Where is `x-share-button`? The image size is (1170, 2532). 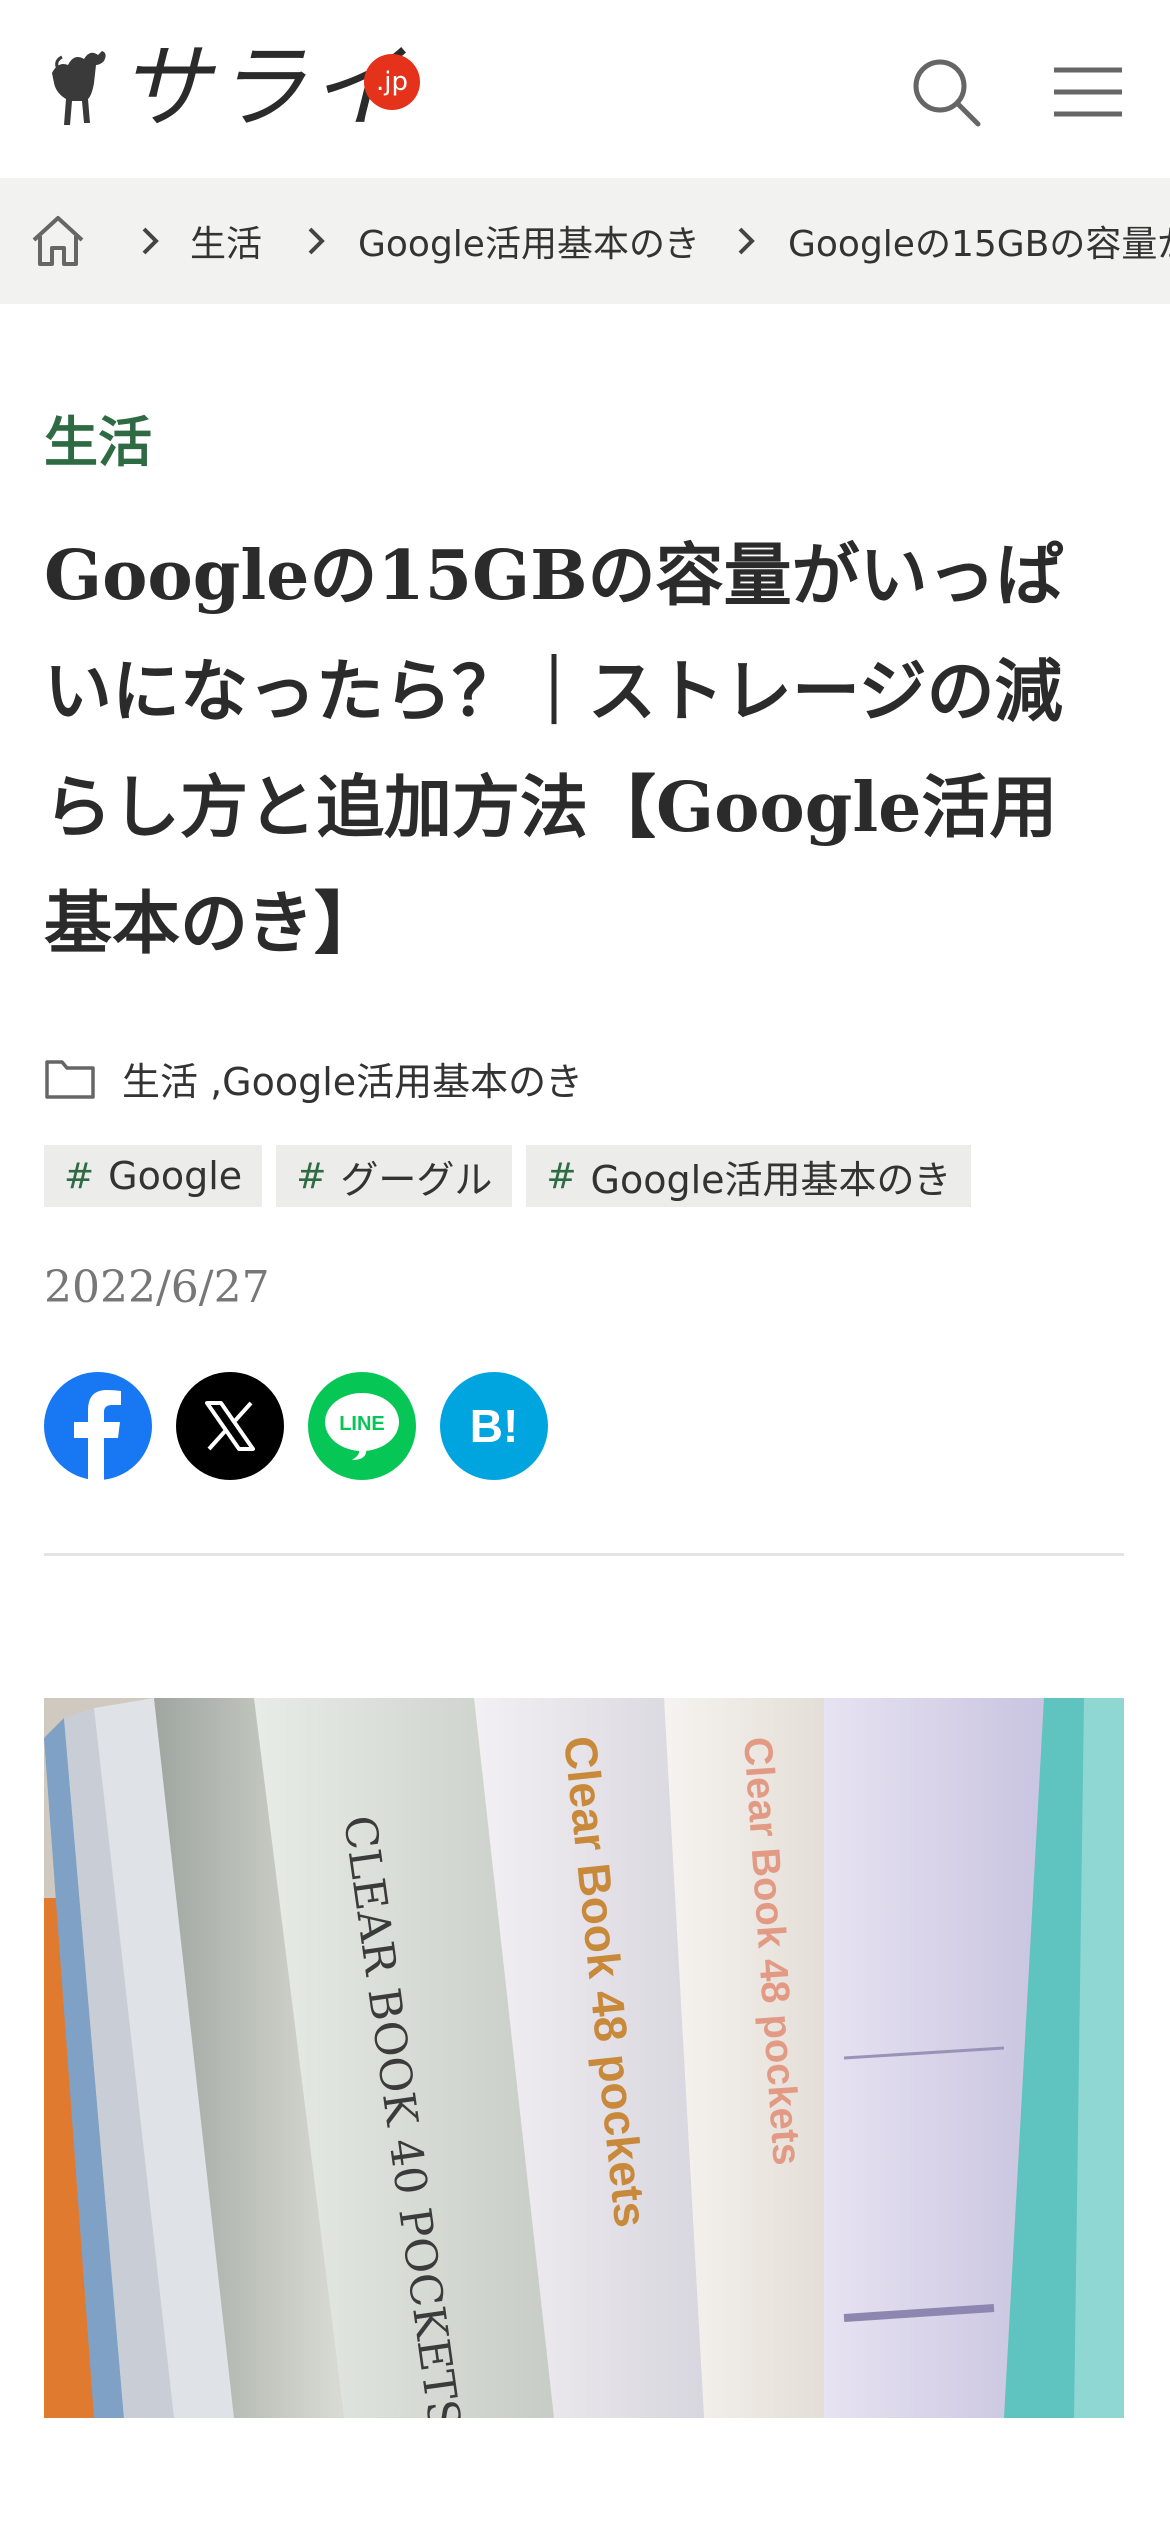
x-share-button is located at coordinates (230, 1426).